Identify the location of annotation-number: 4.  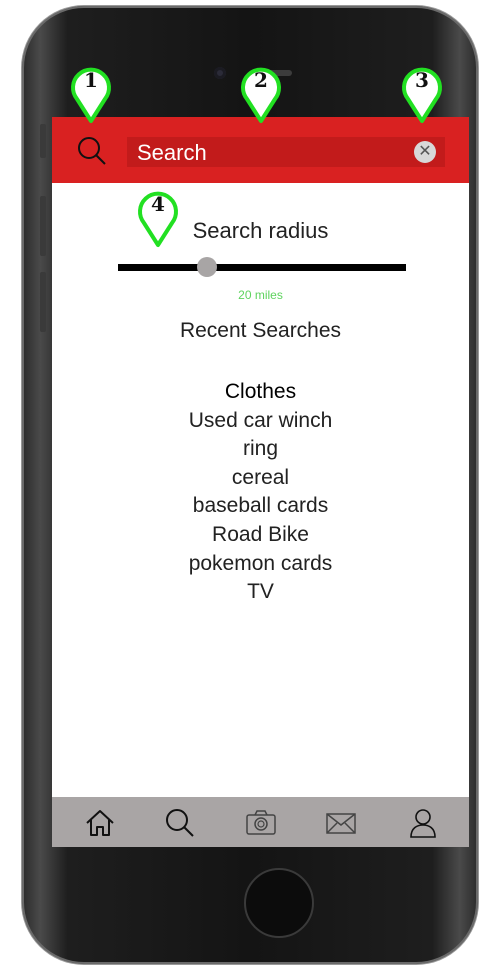
(158, 204).